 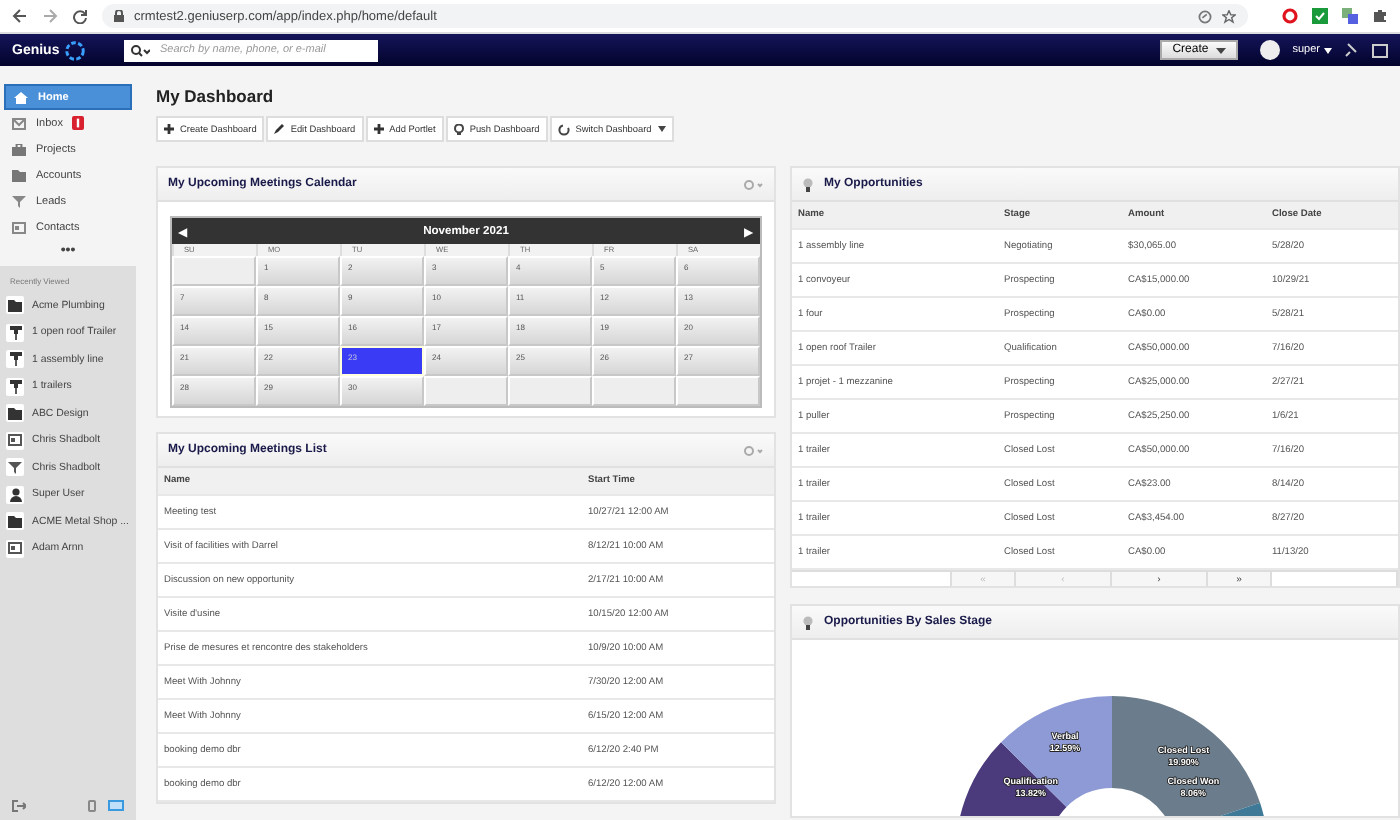 I want to click on logout-icon, so click(x=19, y=806).